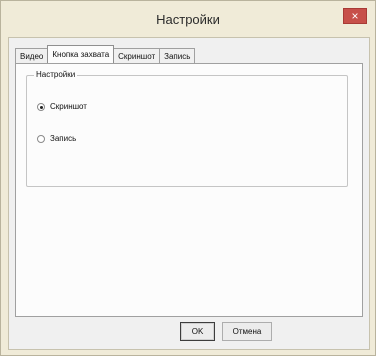 Image resolution: width=376 pixels, height=356 pixels. I want to click on radio-button-screenshot, so click(41, 106).